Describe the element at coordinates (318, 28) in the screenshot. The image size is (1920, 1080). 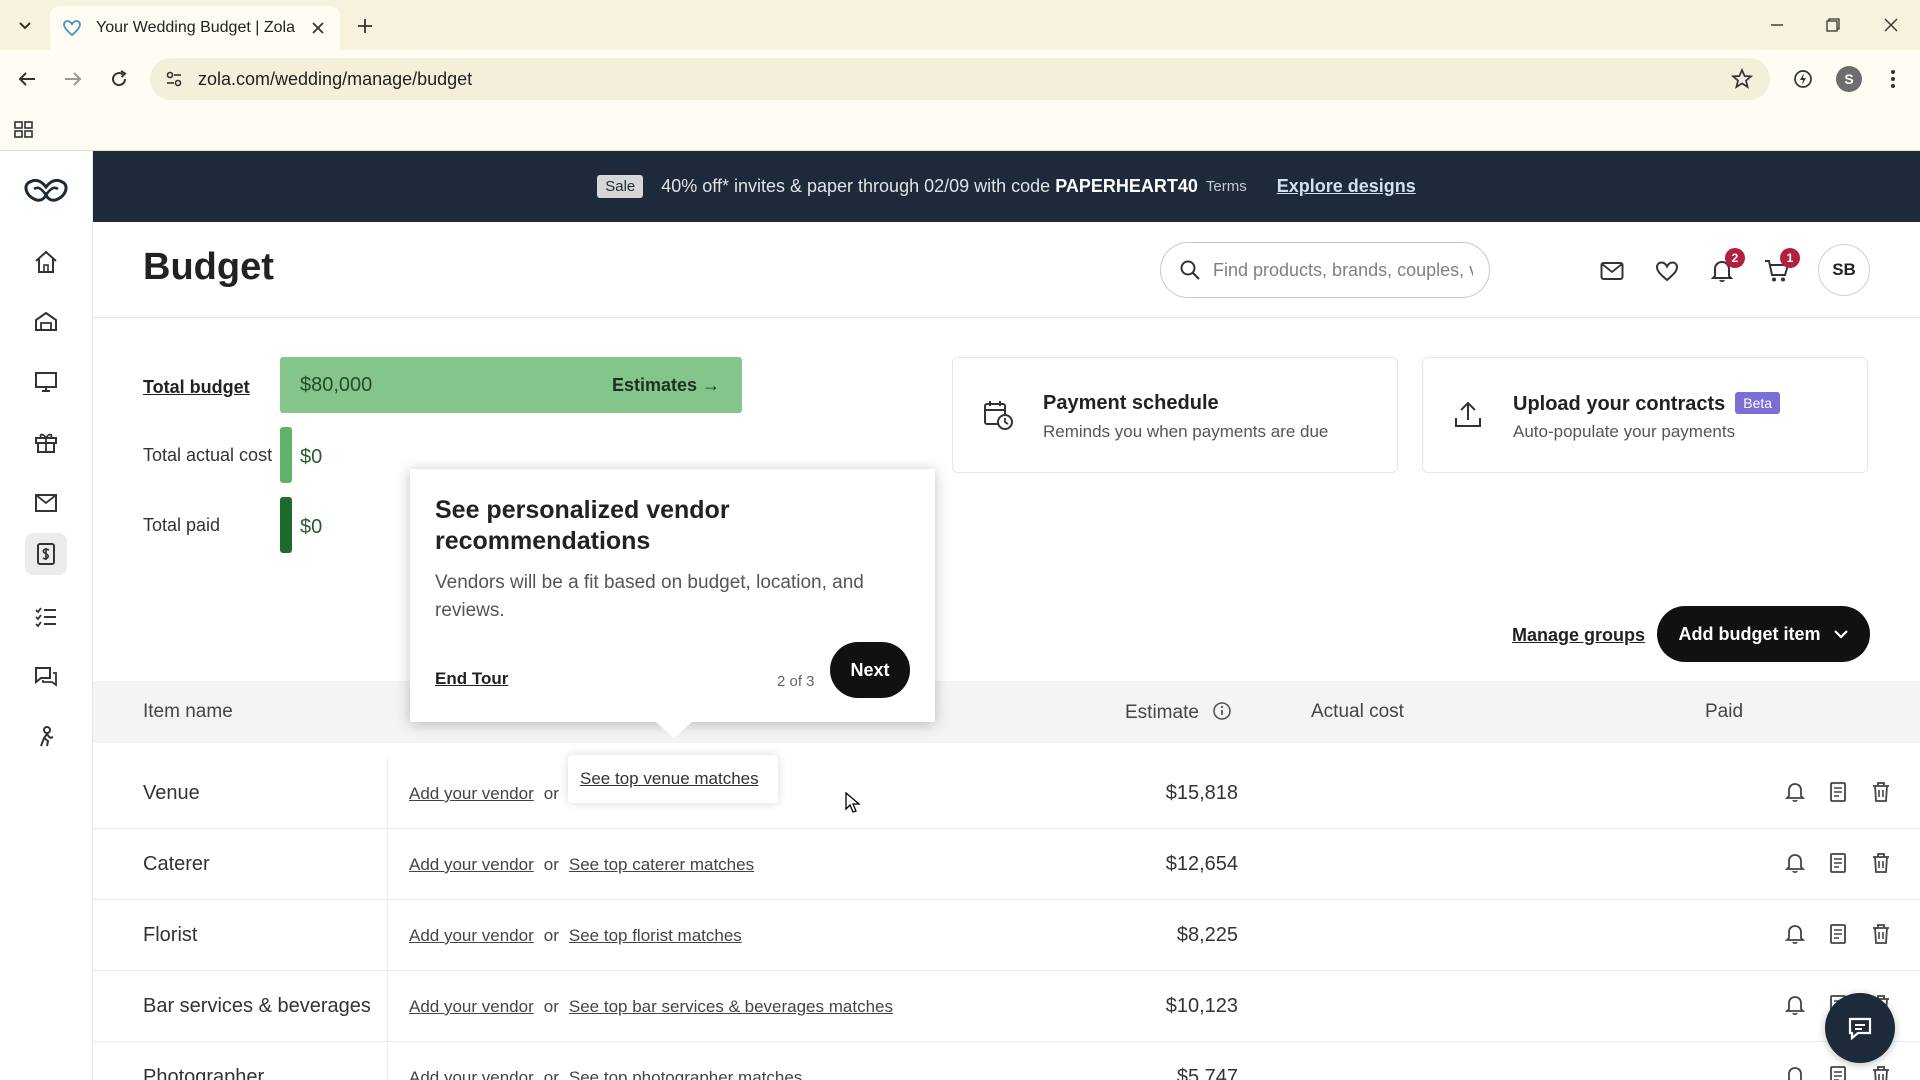
I see `tab-close-icon` at that location.